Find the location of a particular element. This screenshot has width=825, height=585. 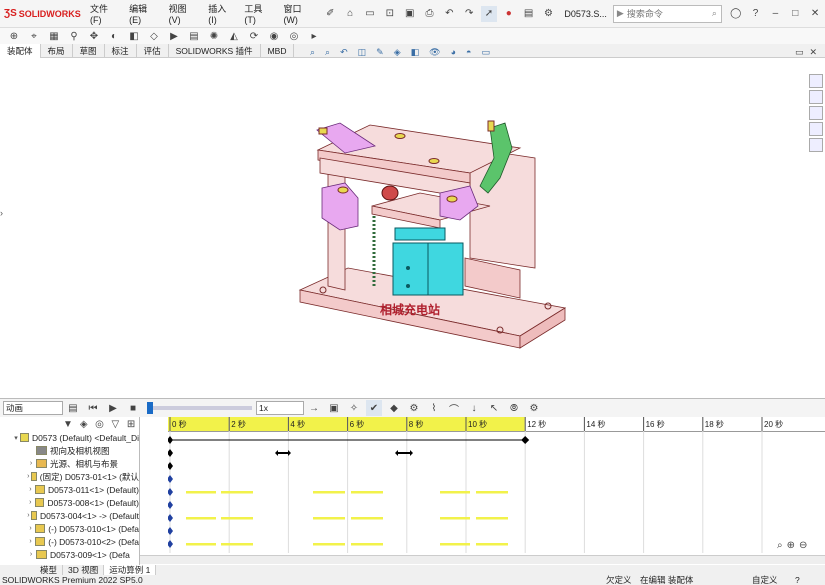

fm-collapse-handle: › is located at coordinates (1, 213).